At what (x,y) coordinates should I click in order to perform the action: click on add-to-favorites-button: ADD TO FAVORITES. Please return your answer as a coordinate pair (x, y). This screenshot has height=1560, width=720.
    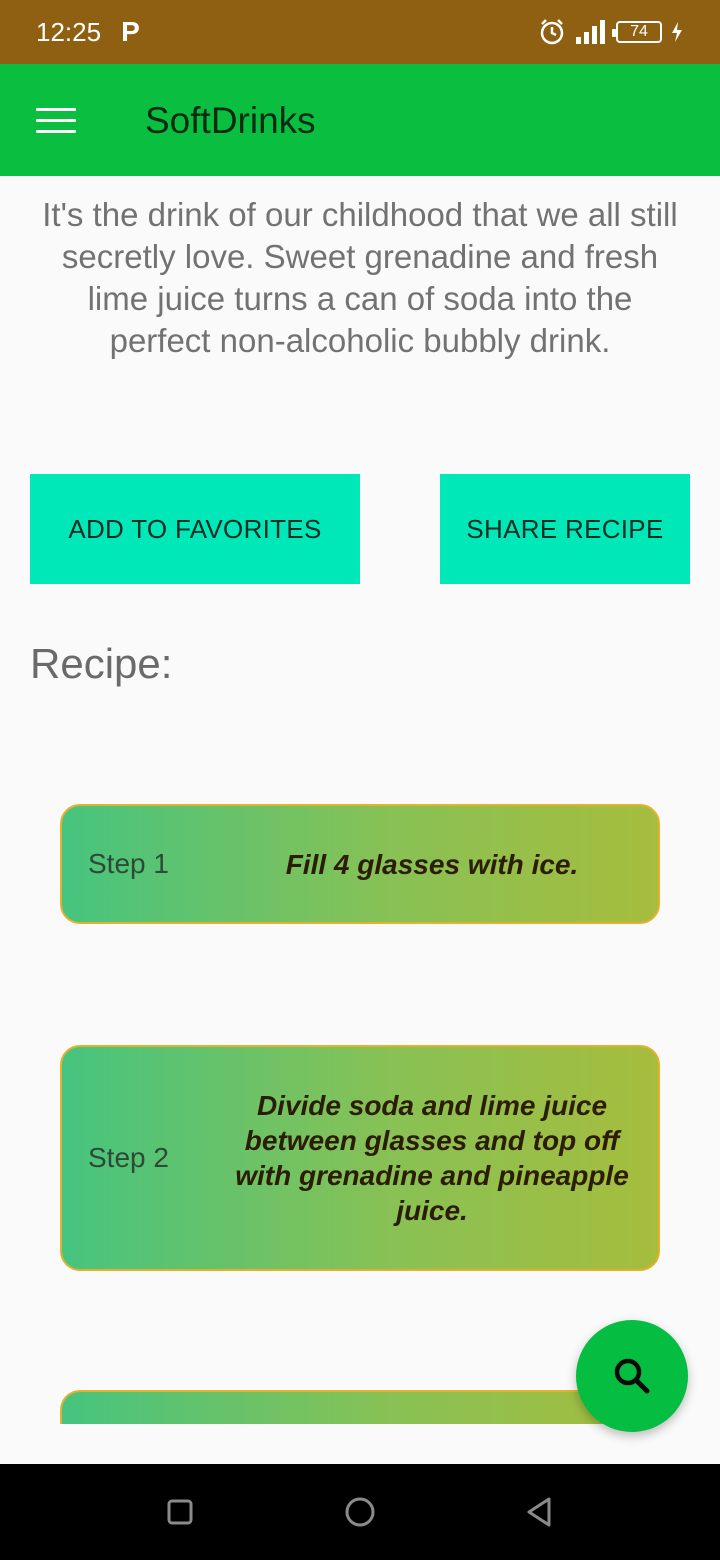
    Looking at the image, I should click on (195, 529).